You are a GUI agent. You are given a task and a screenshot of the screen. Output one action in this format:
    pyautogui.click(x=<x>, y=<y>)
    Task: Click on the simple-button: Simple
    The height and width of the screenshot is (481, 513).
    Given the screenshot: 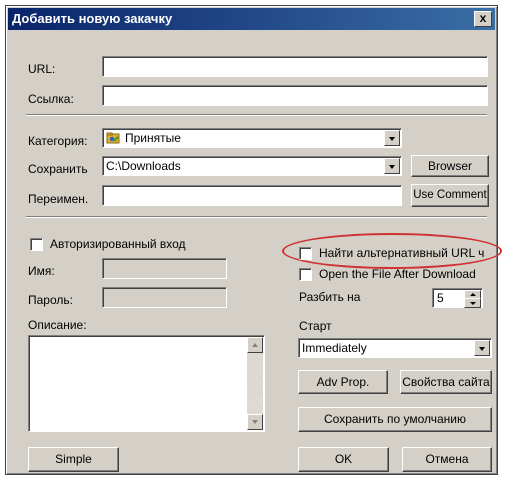 What is the action you would take?
    pyautogui.click(x=73, y=459)
    